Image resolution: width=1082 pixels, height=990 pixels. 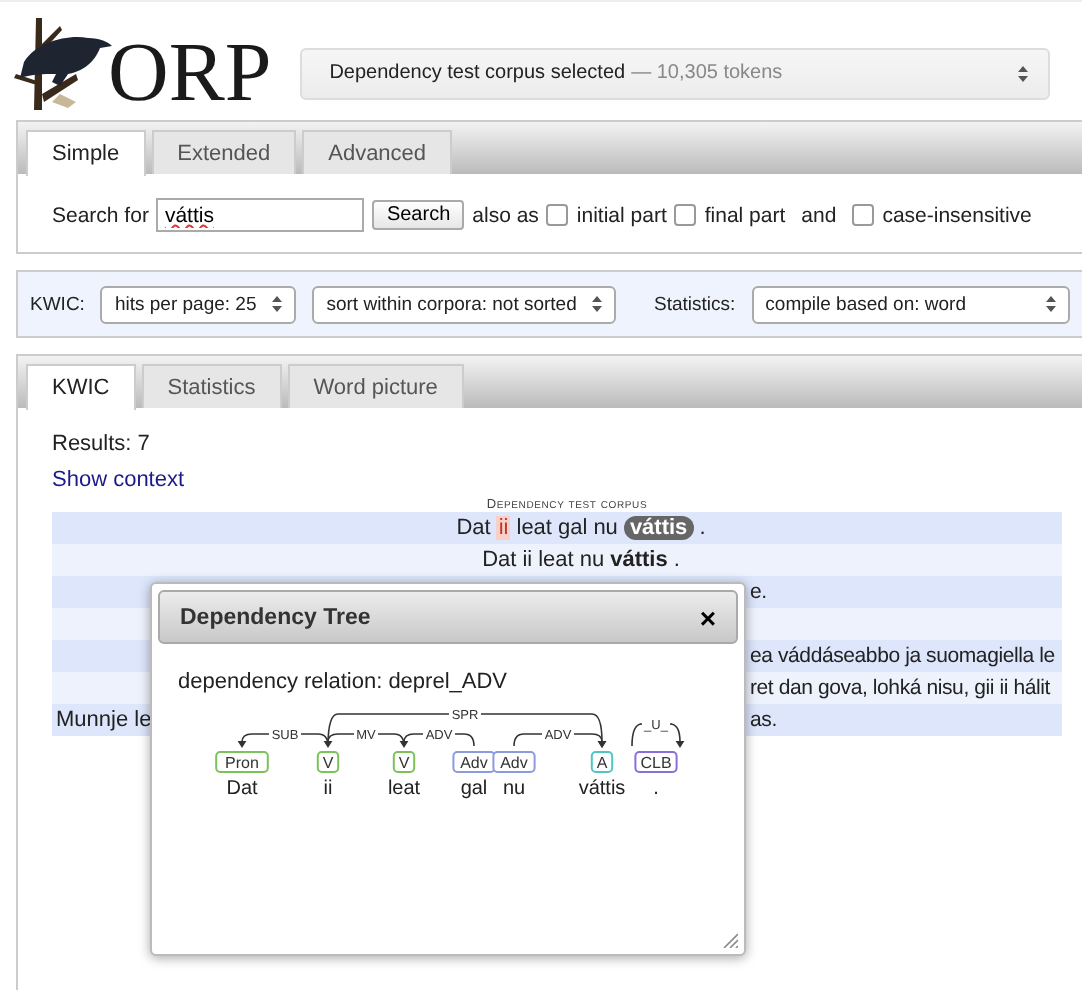 What do you see at coordinates (707, 73) in the screenshot?
I see `token-count: — 10,305 tokens` at bounding box center [707, 73].